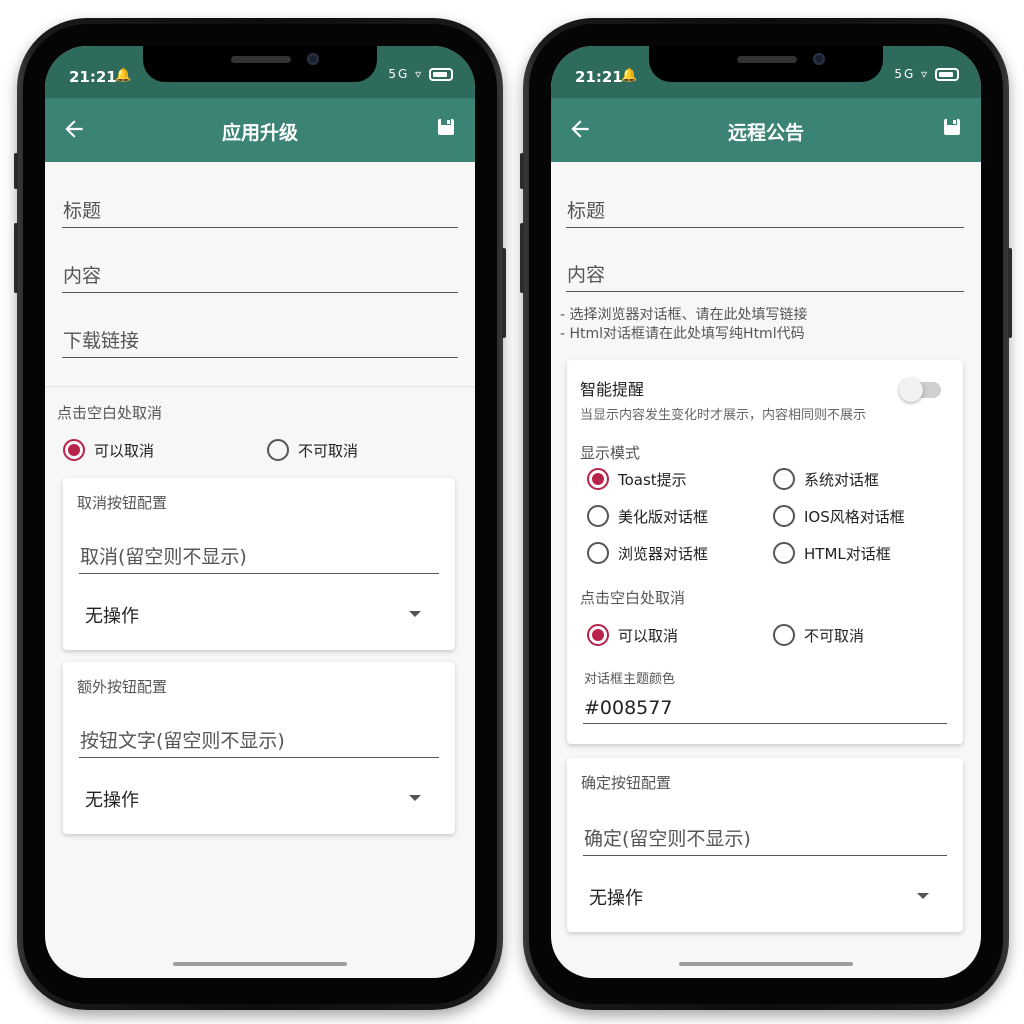 This screenshot has height=1024, width=1024. Describe the element at coordinates (682, 334) in the screenshot. I see `hint-line: - Html对话框请在此处填写纯Html代码` at that location.